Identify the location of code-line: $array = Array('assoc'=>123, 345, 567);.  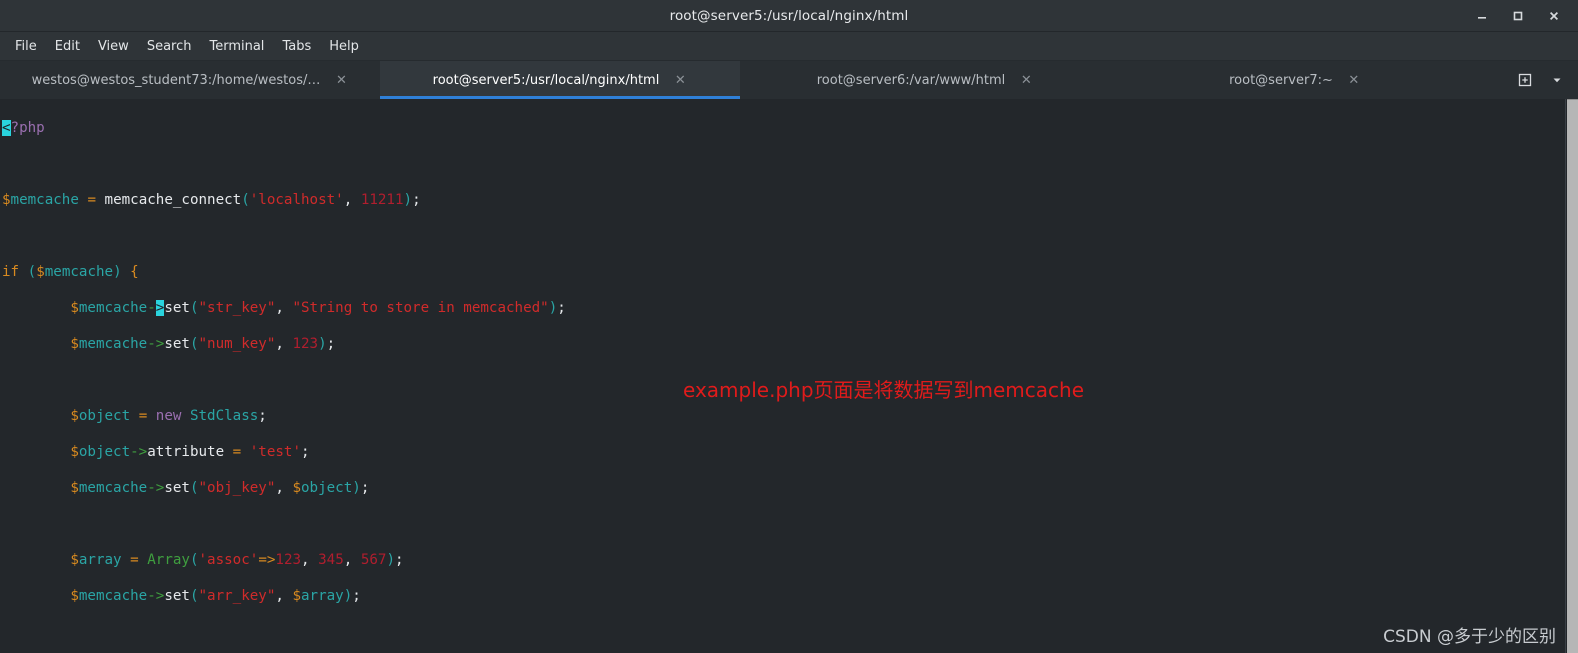
(237, 560).